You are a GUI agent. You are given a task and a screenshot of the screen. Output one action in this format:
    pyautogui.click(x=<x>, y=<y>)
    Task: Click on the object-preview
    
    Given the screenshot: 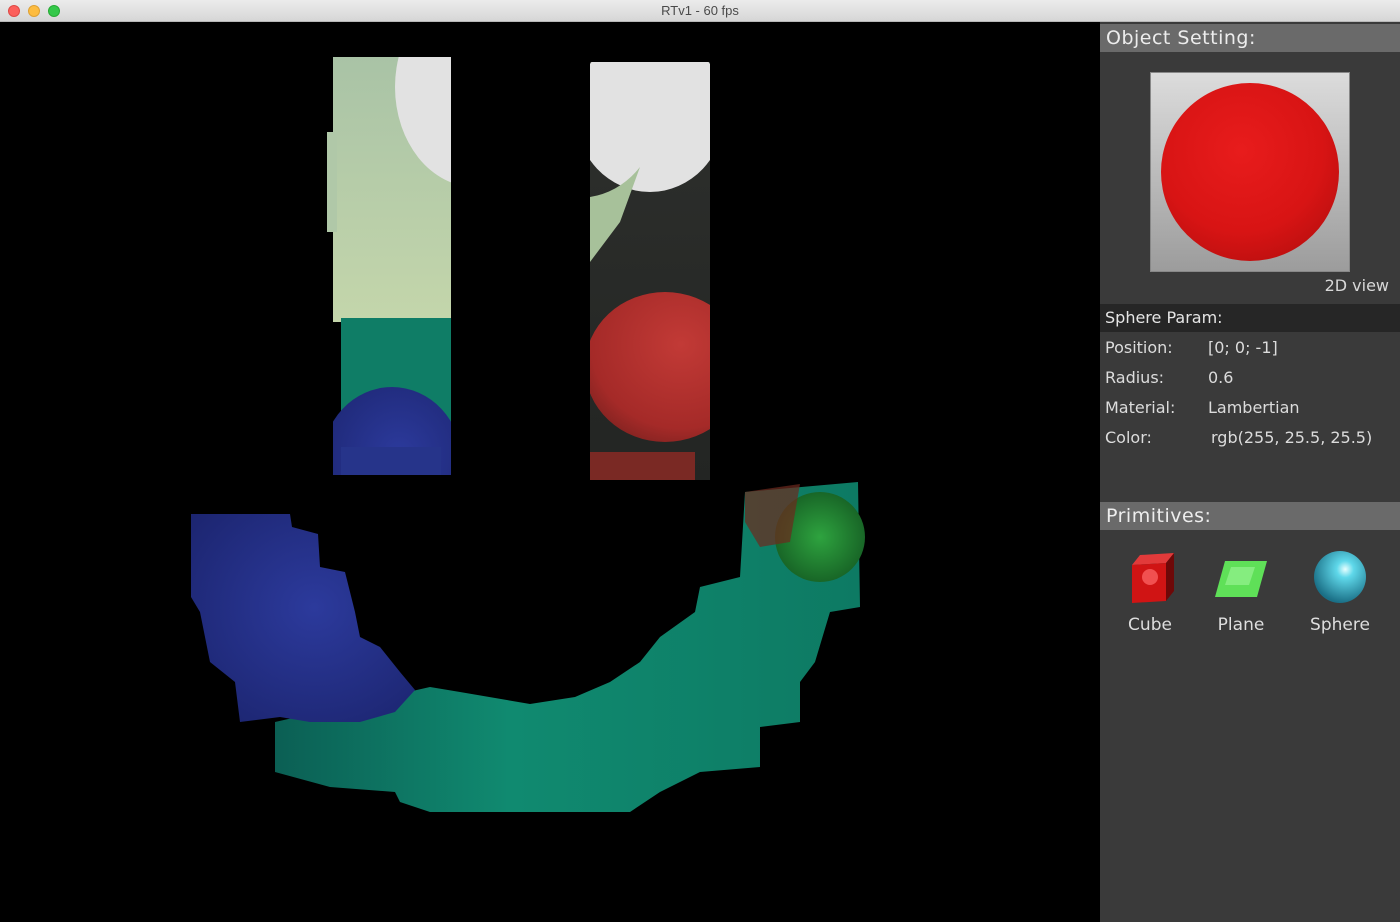 What is the action you would take?
    pyautogui.click(x=1250, y=172)
    